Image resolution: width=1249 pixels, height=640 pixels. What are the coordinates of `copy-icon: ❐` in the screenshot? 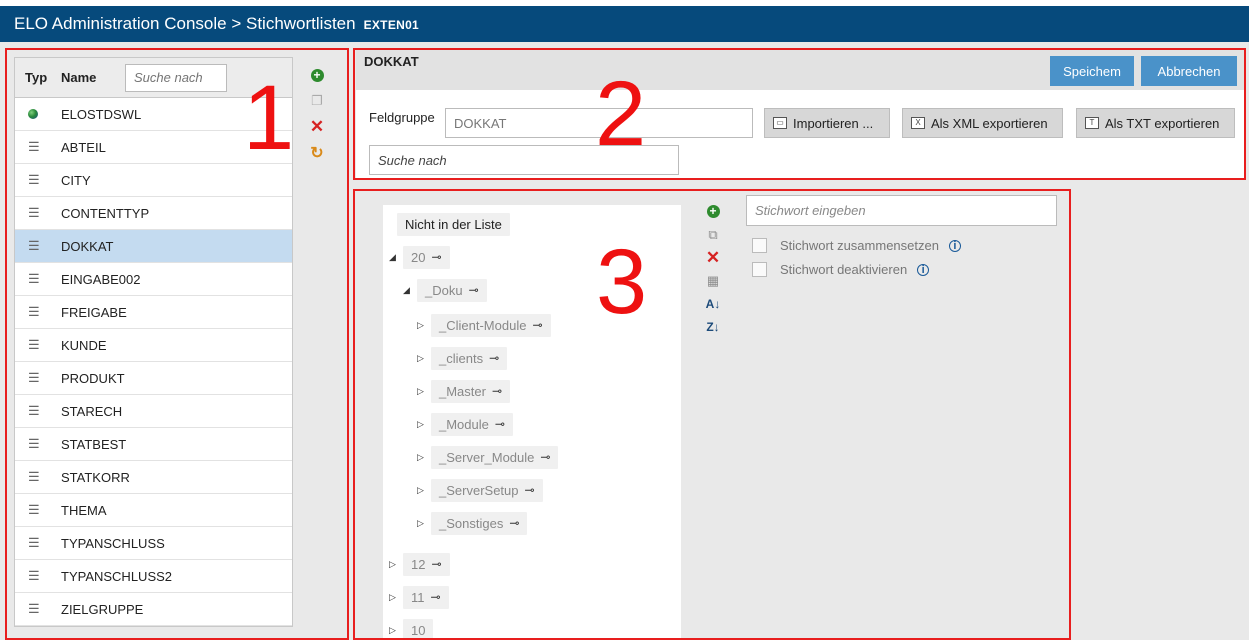 It's located at (317, 100).